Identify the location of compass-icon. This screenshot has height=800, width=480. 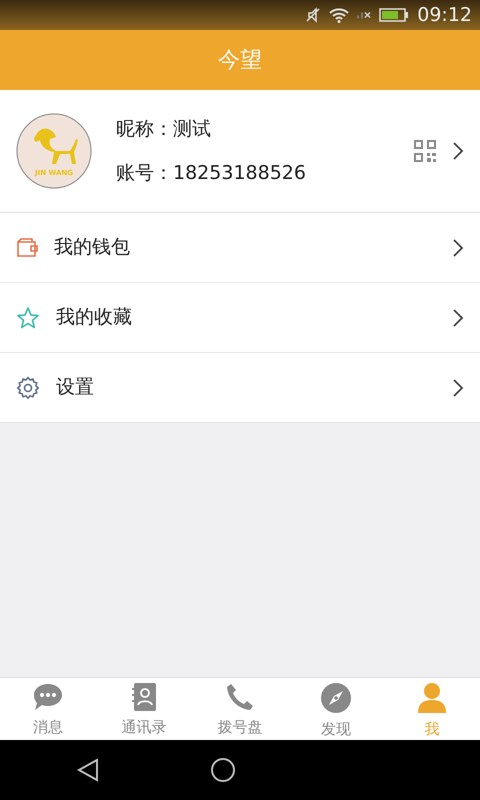
(336, 698).